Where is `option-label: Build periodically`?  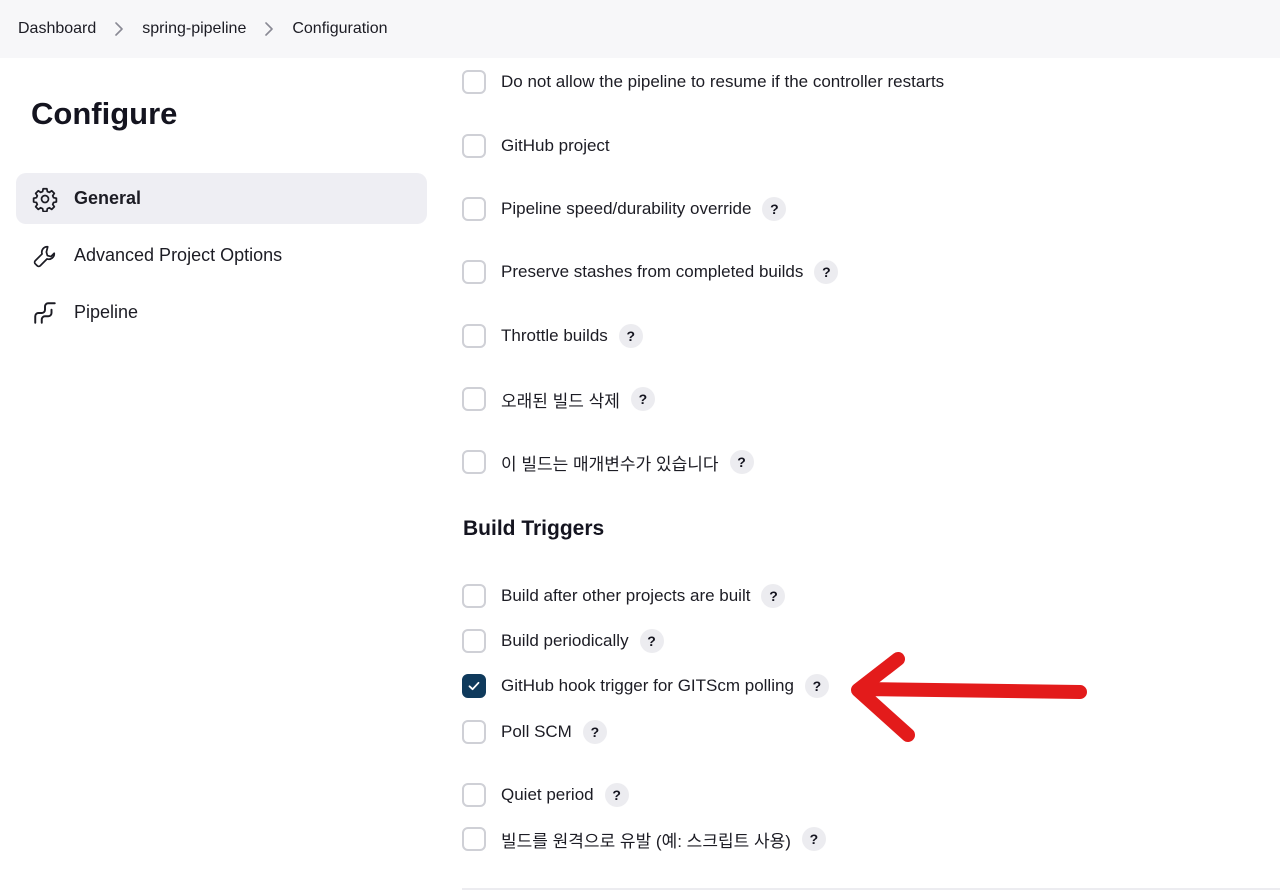 option-label: Build periodically is located at coordinates (565, 641).